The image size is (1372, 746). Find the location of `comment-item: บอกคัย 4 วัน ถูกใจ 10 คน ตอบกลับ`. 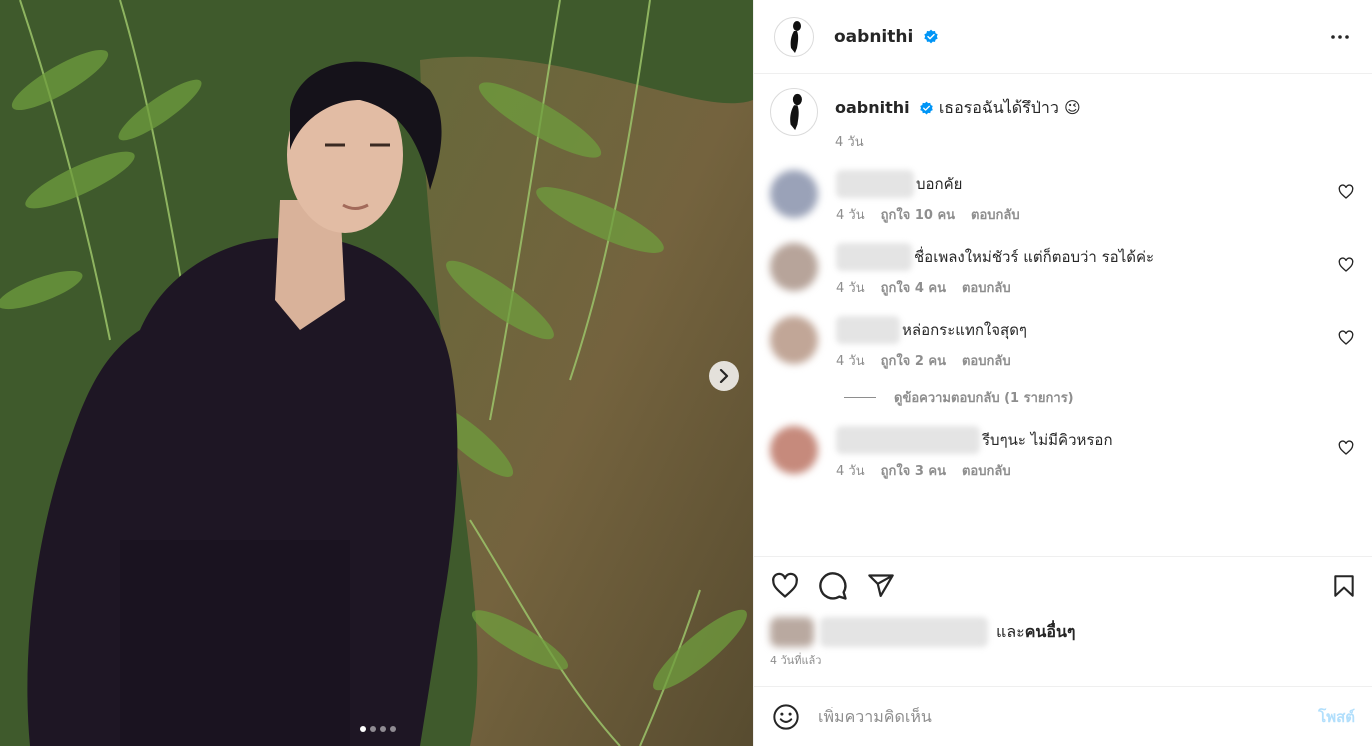

comment-item: บอกคัย 4 วัน ถูกใจ 10 คน ตอบกลับ is located at coordinates (1063, 197).